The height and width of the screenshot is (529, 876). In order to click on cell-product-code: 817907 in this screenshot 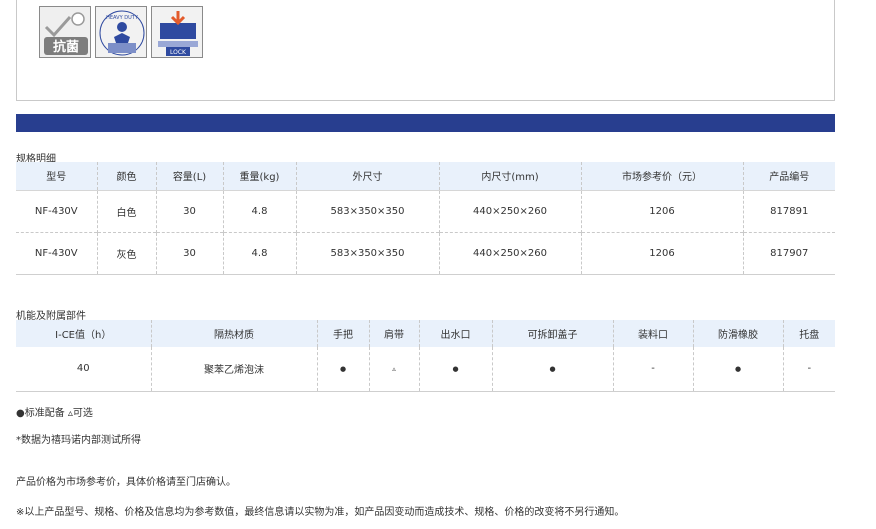, I will do `click(788, 252)`.